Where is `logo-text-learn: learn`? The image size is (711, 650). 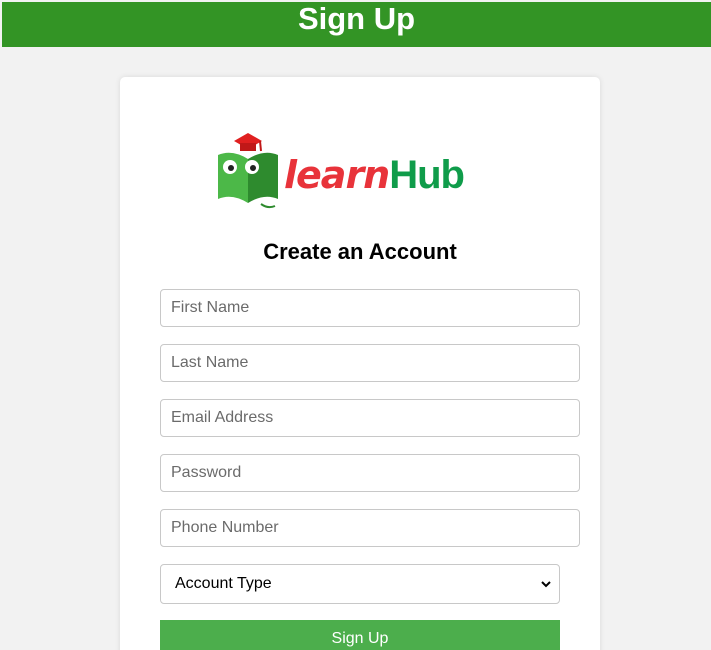
logo-text-learn: learn is located at coordinates (337, 175).